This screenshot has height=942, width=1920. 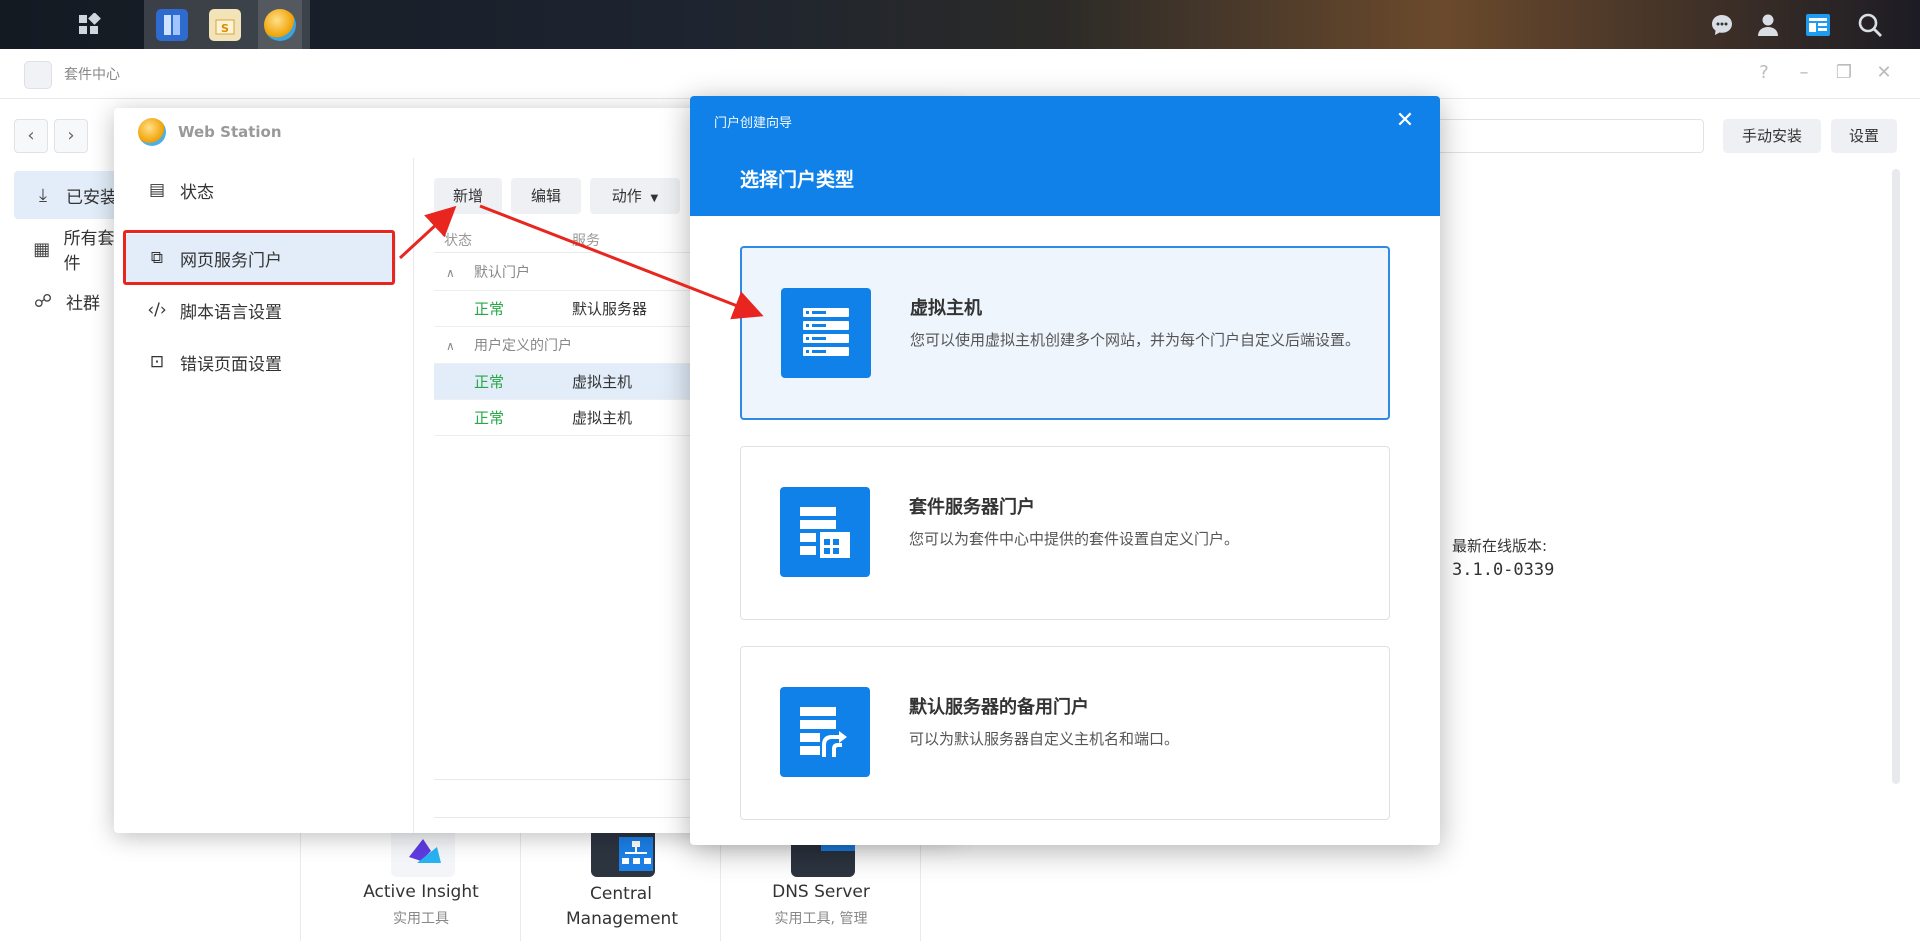 I want to click on sidebar-item-label: 错误页面设置, so click(x=231, y=364).